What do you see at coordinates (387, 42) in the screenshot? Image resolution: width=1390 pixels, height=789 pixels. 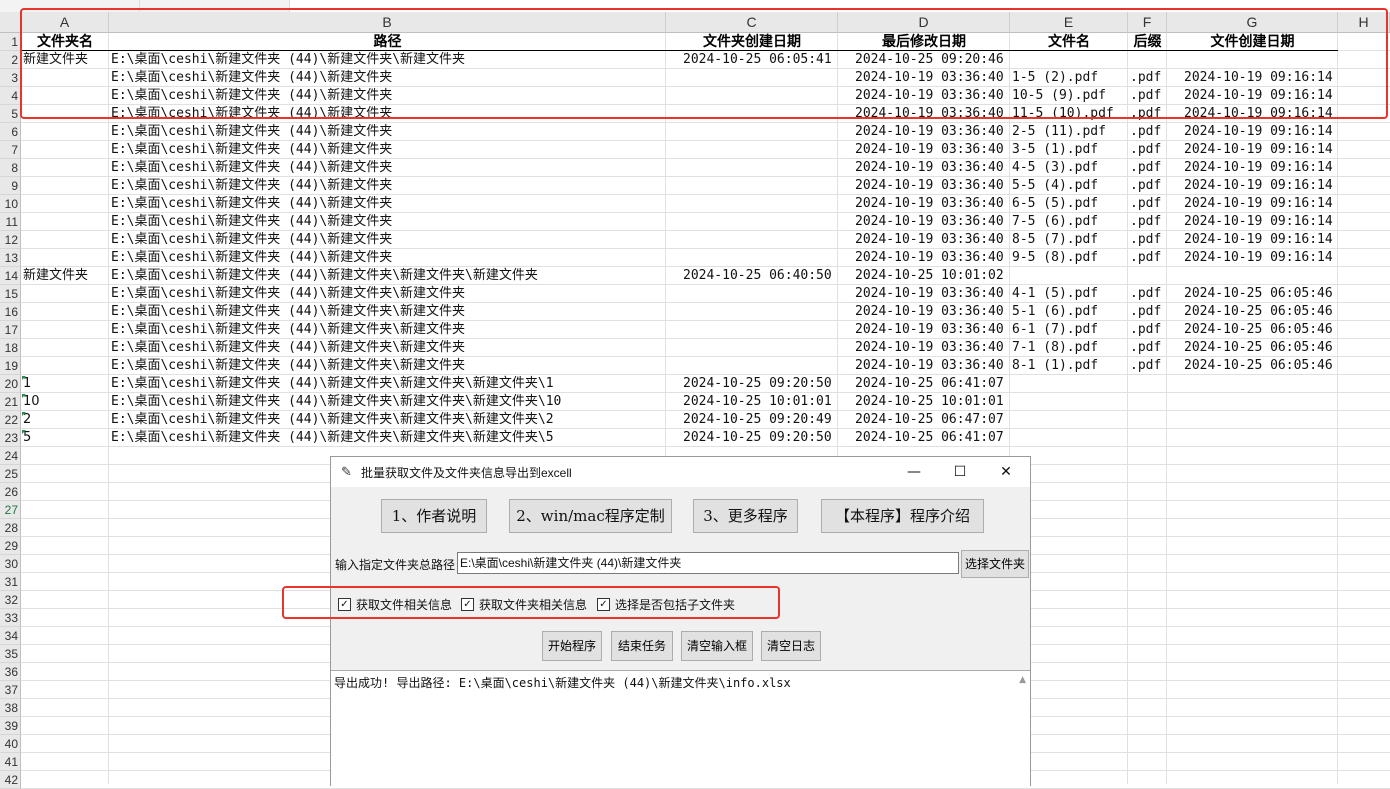 I see `header-cell: 路径` at bounding box center [387, 42].